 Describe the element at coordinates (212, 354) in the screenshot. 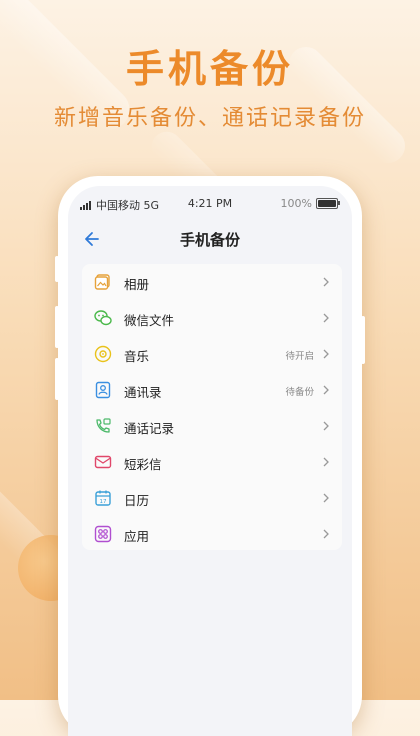

I see `list-item-music: 音乐 待开启` at that location.